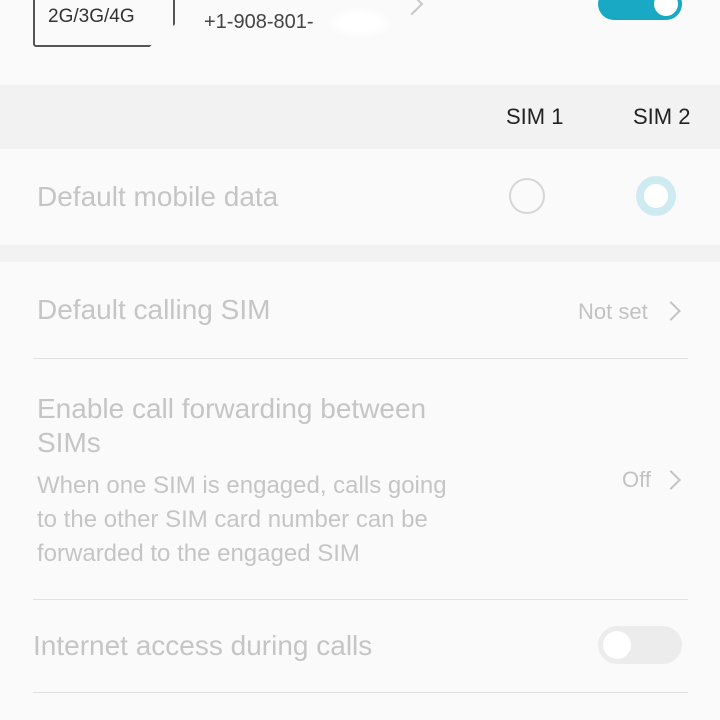  Describe the element at coordinates (203, 645) in the screenshot. I see `internet-during-calls-label: Internet access during calls` at that location.